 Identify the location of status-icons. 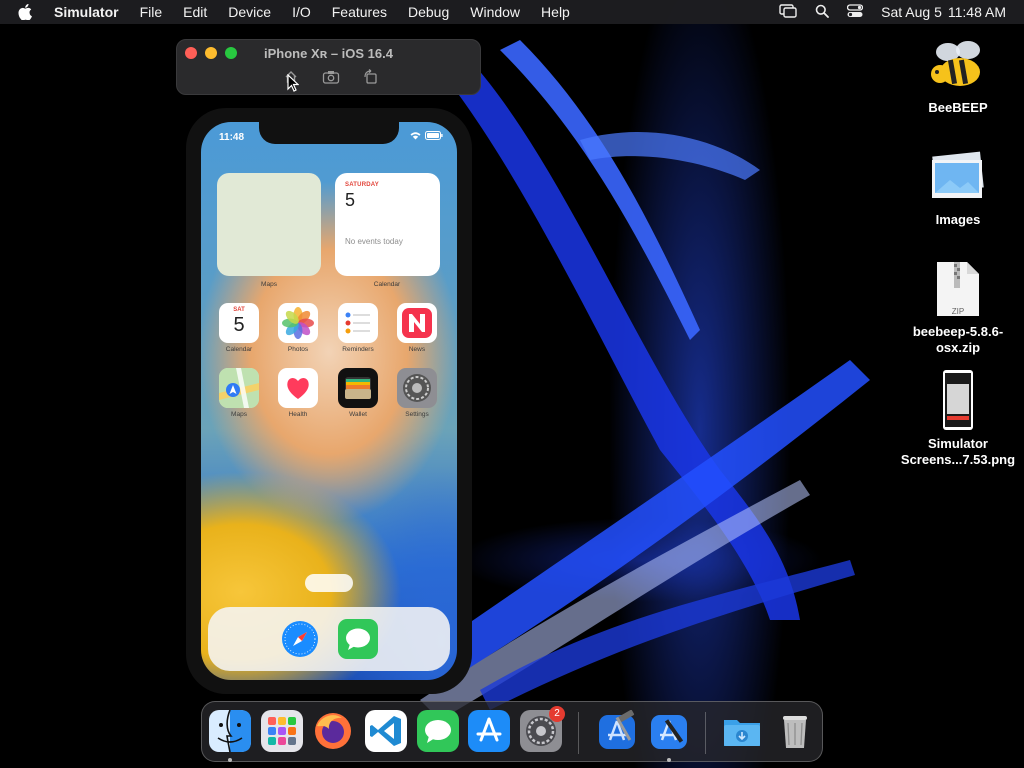
(426, 135).